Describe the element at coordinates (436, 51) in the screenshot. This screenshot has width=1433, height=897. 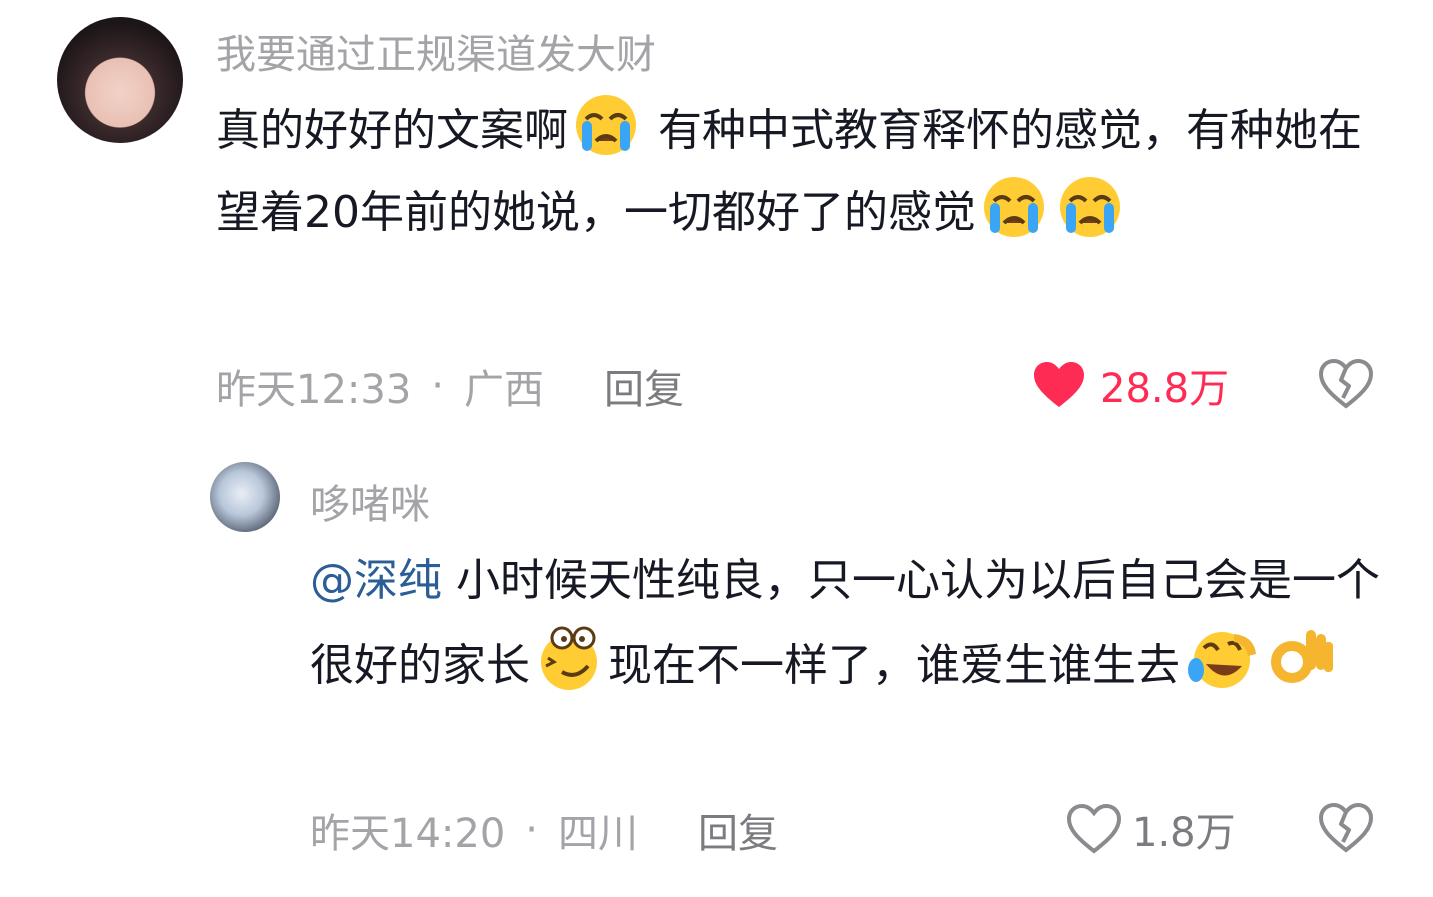
I see `comment-username: 我要通过正规渠道发大财` at that location.